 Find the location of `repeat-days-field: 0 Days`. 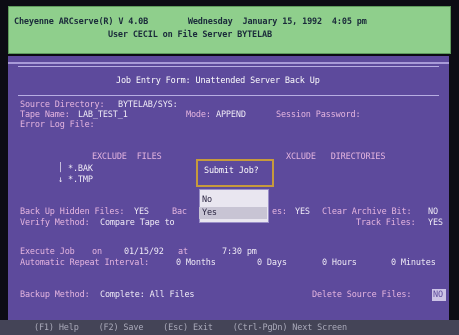

repeat-days-field: 0 Days is located at coordinates (272, 263).